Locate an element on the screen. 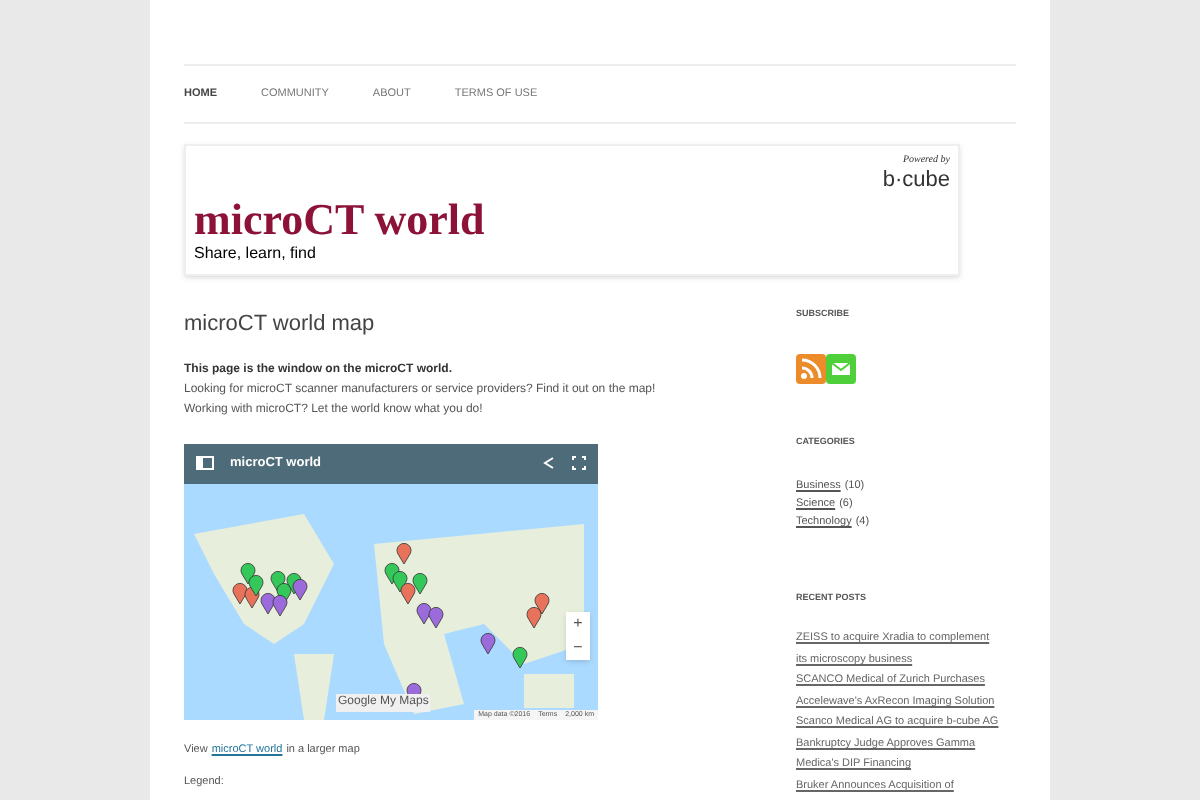  sidebar-toggle-icon is located at coordinates (205, 463).